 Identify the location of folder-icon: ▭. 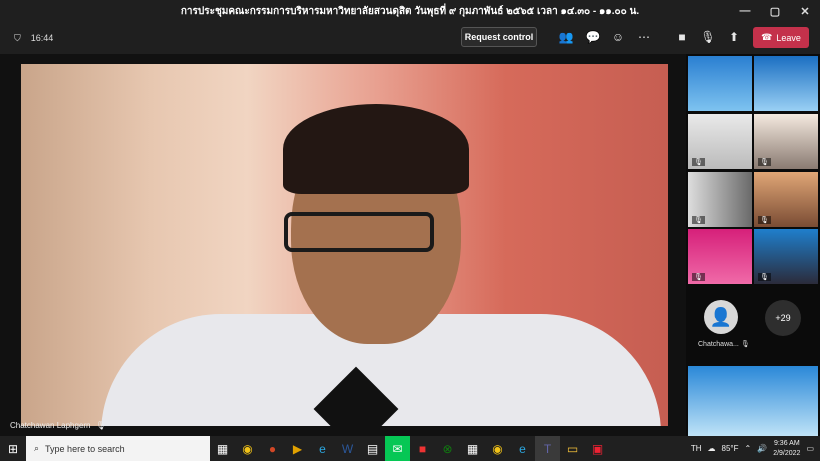
(572, 448).